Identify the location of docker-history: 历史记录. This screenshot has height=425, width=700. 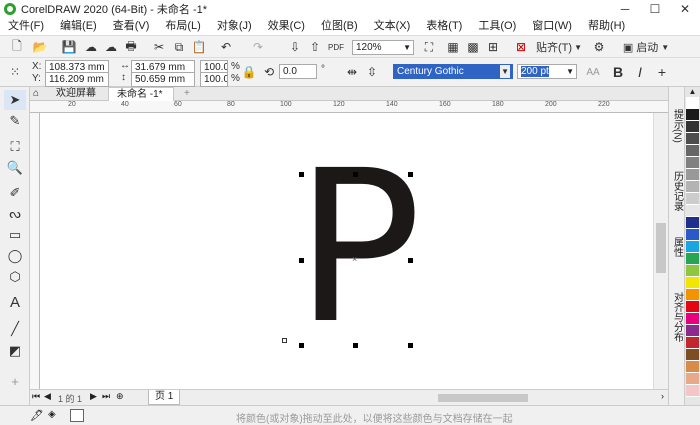
(677, 191).